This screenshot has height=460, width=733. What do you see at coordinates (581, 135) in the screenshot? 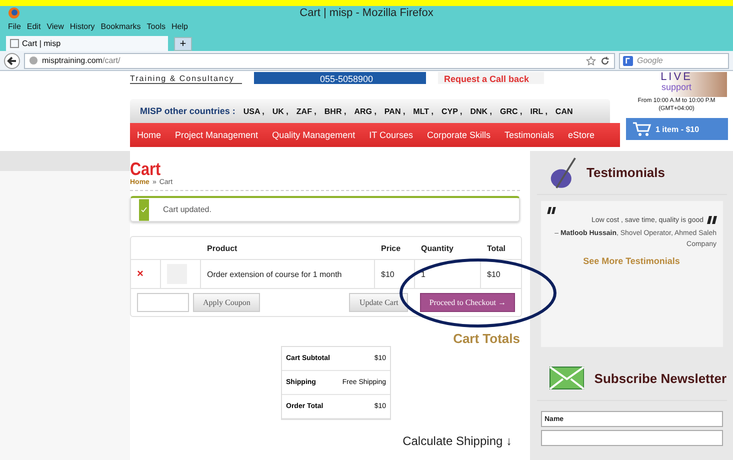
I see `nav-link: eStore` at bounding box center [581, 135].